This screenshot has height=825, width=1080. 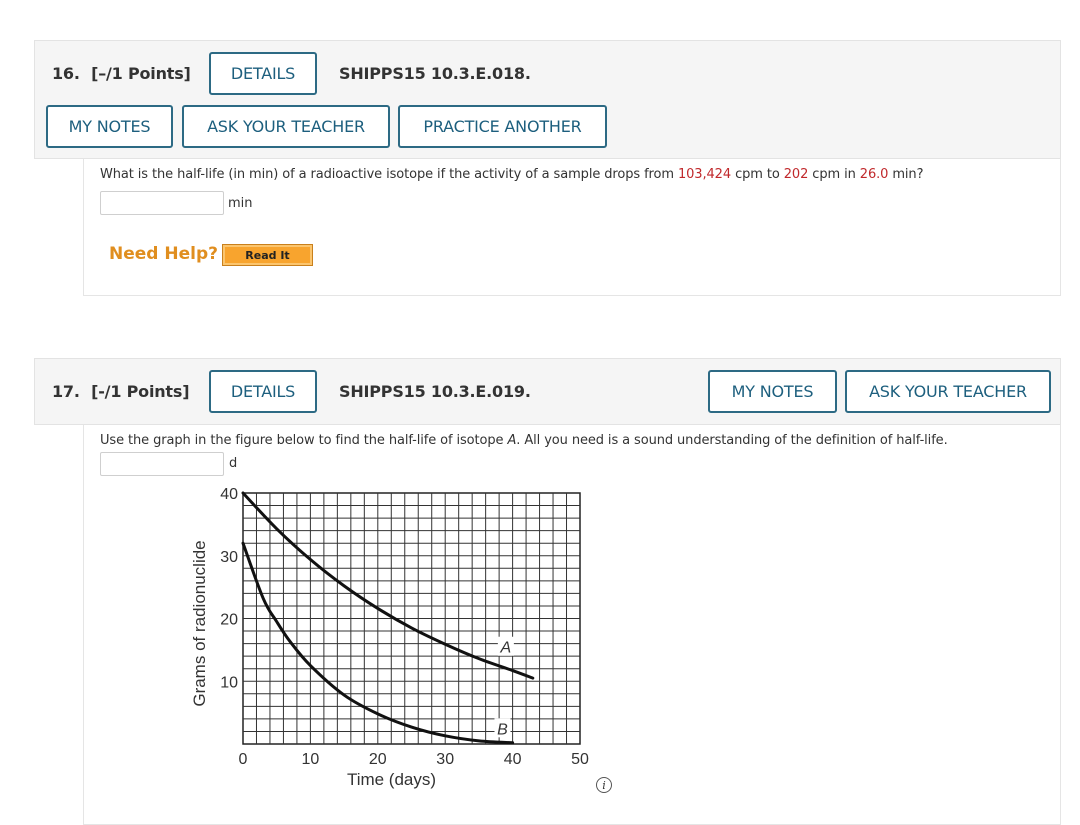 What do you see at coordinates (66, 73) in the screenshot?
I see `question-number: 16.` at bounding box center [66, 73].